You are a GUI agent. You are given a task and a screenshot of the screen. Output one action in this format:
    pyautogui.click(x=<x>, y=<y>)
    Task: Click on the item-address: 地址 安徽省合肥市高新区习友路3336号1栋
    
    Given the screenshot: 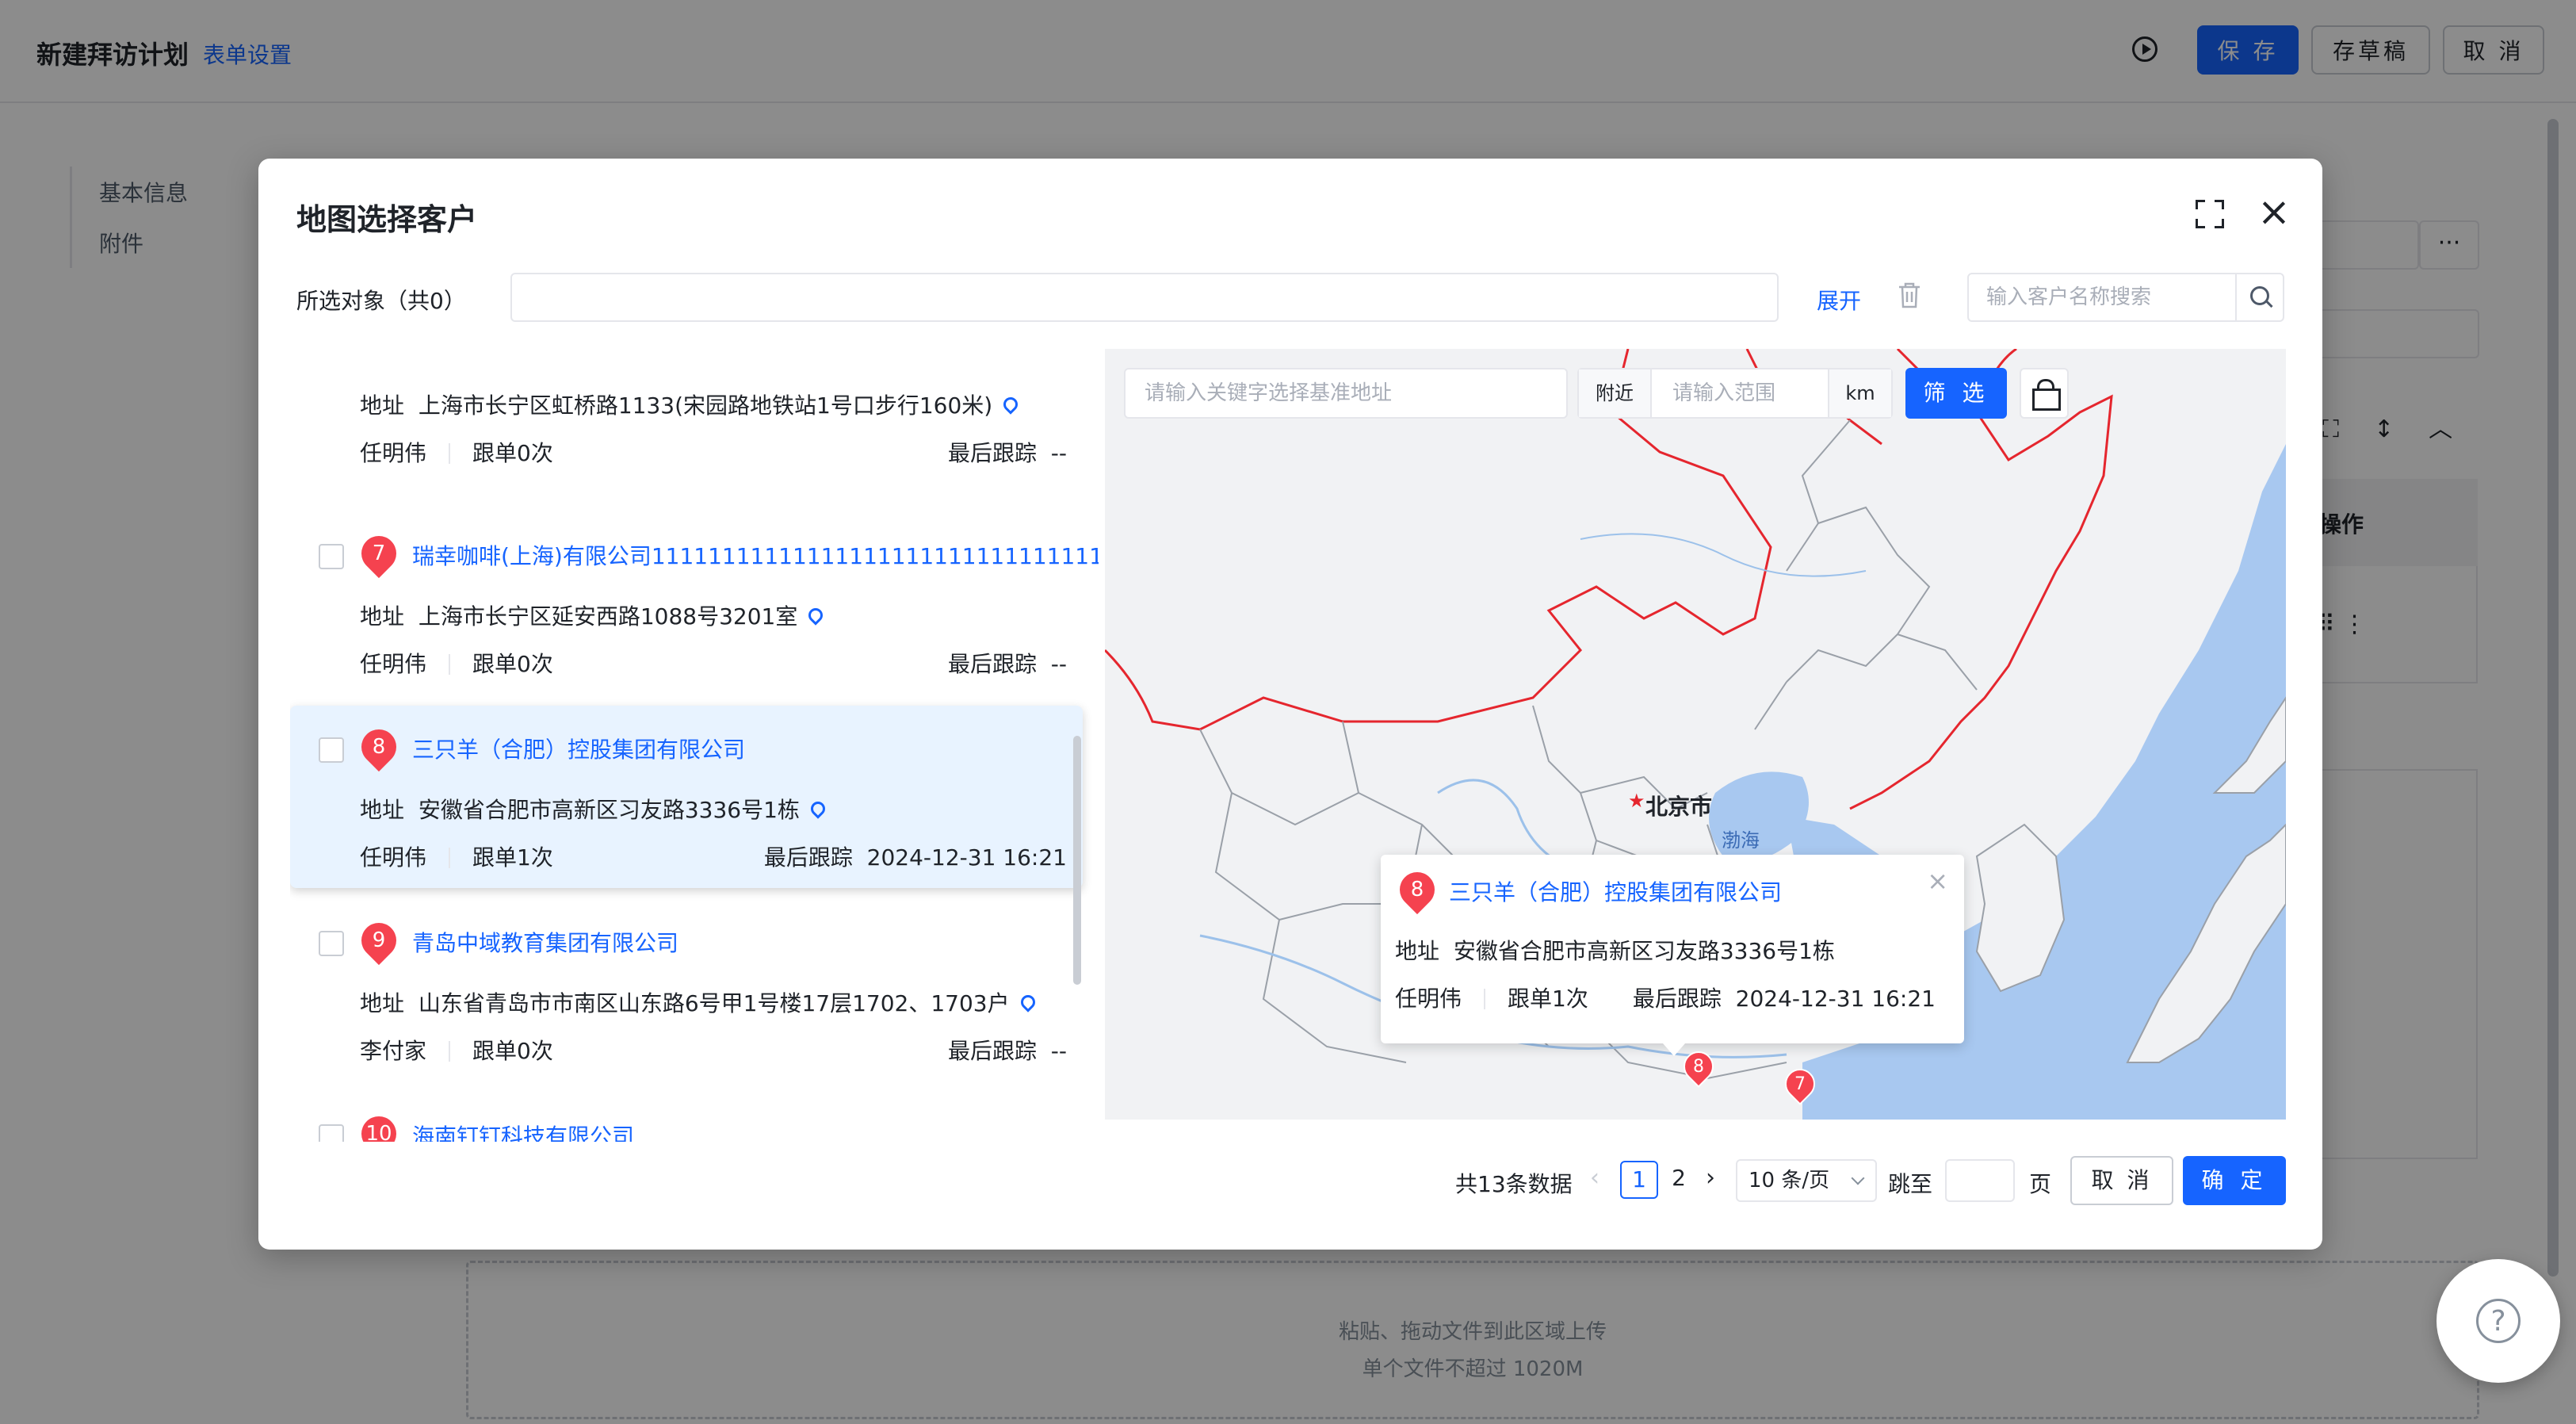 What is the action you would take?
    pyautogui.click(x=594, y=809)
    